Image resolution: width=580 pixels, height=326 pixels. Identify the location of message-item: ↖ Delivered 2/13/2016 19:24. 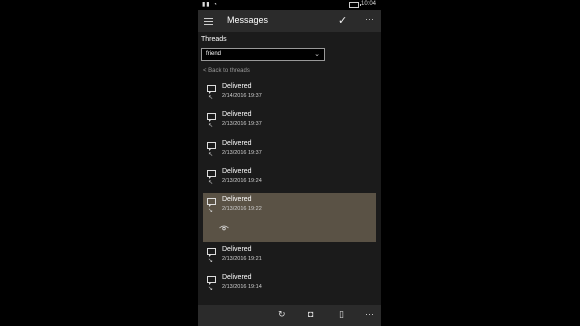
(289, 179).